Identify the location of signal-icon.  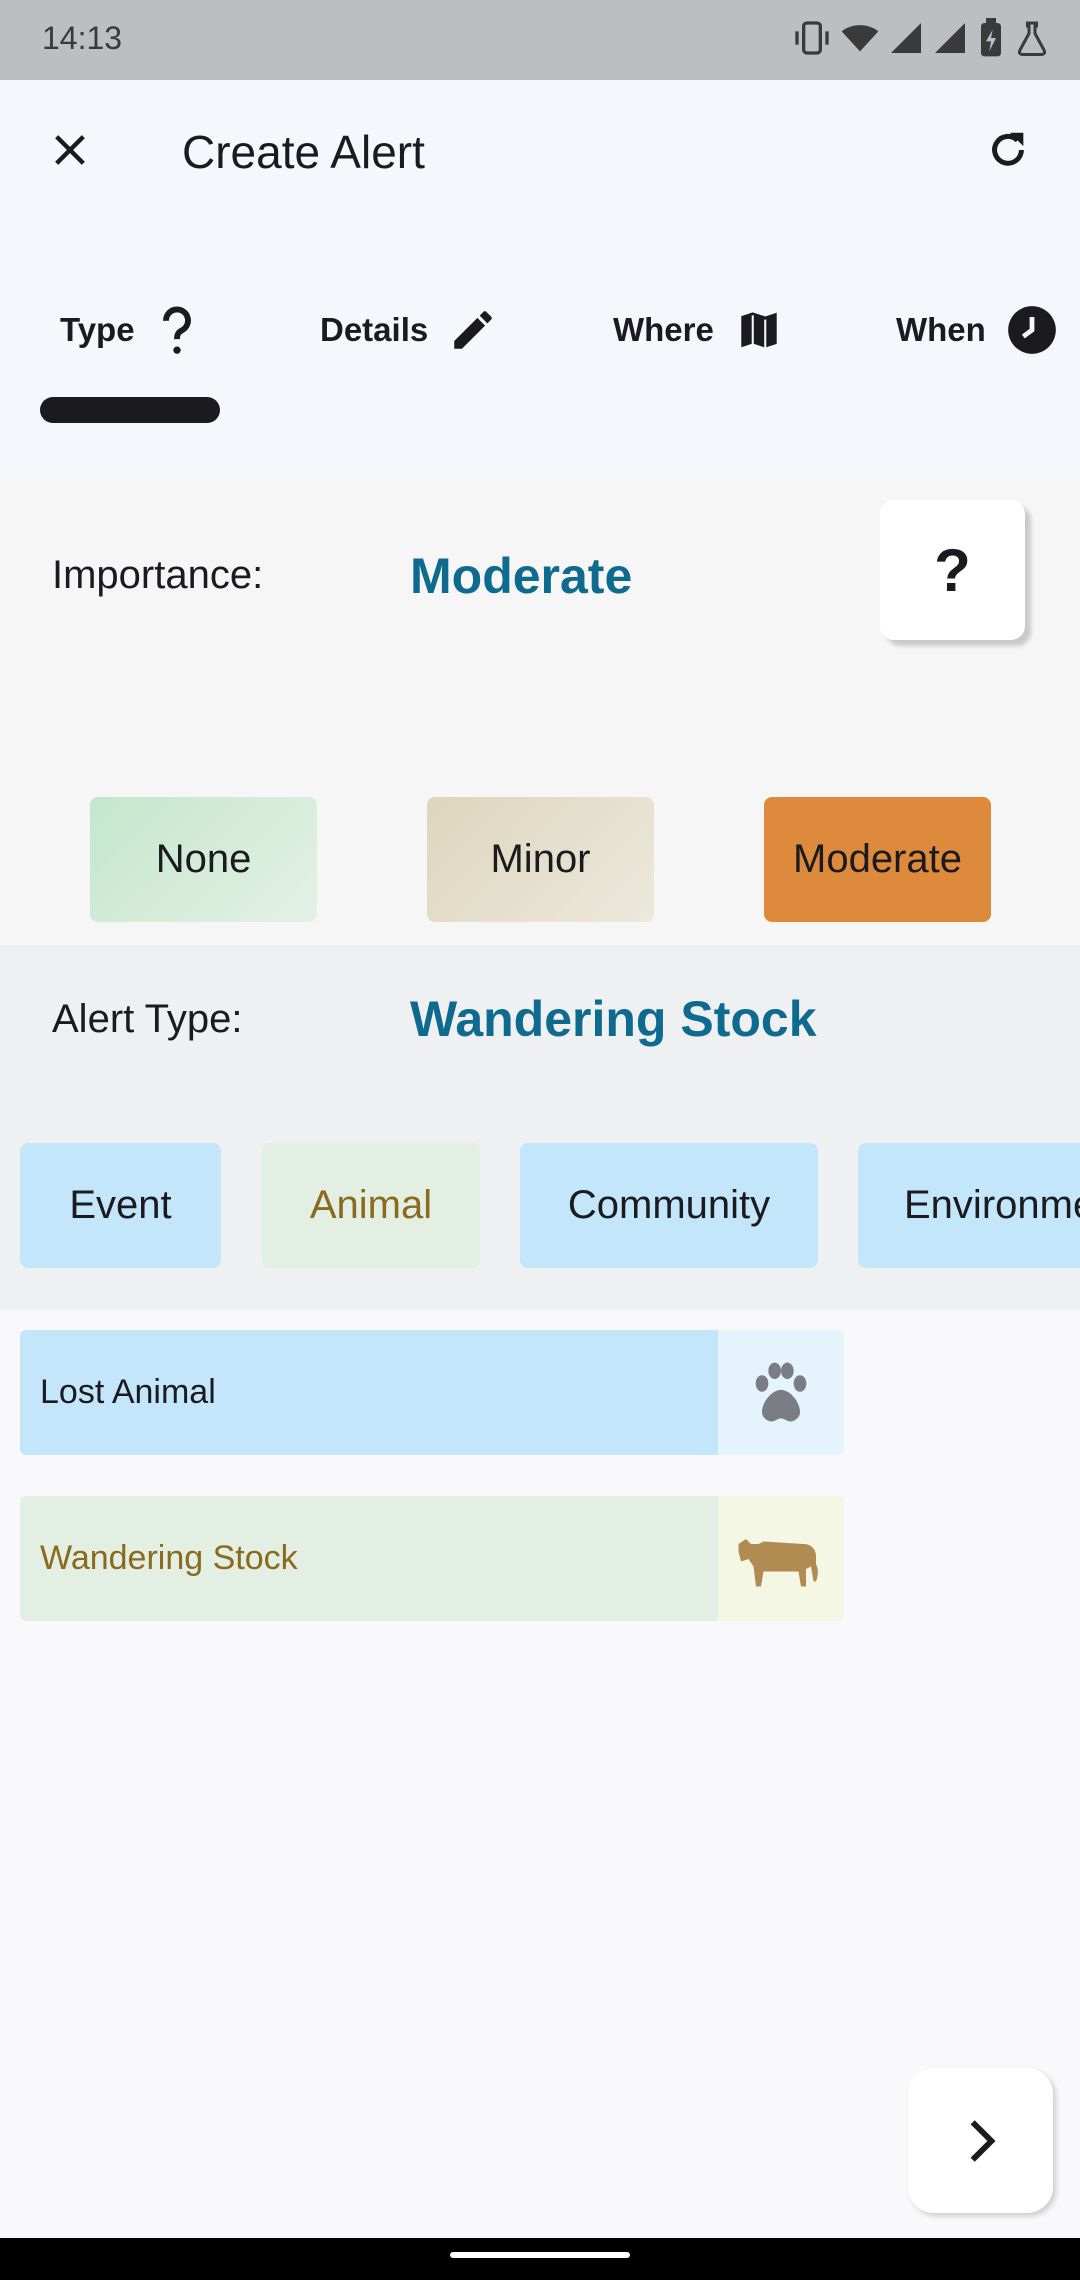
(906, 38).